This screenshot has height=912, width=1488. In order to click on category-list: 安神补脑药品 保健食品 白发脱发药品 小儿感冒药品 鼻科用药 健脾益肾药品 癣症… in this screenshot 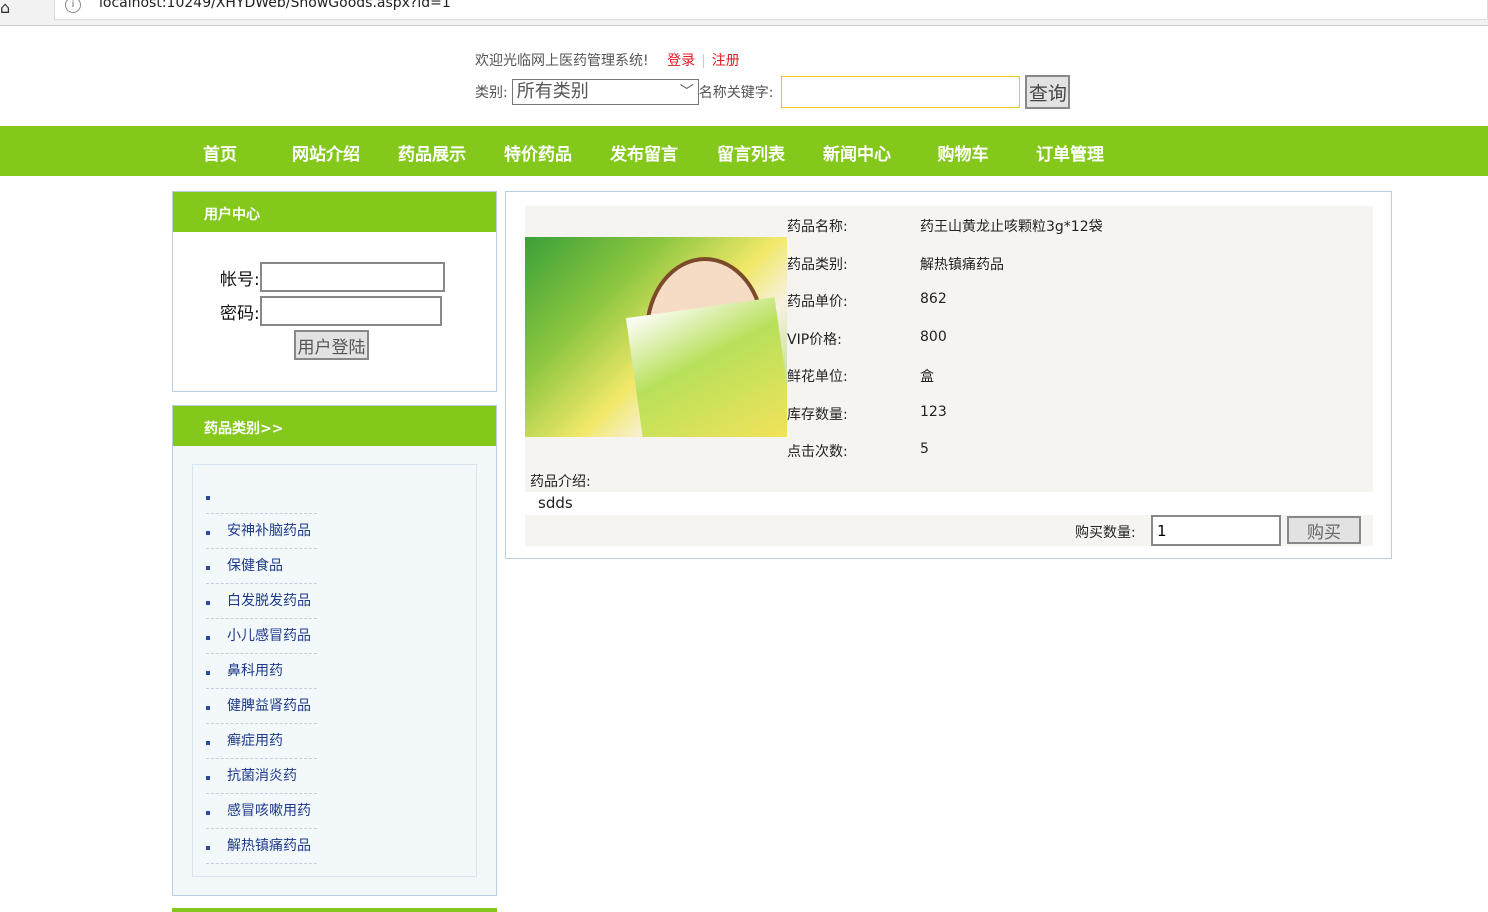, I will do `click(334, 670)`.